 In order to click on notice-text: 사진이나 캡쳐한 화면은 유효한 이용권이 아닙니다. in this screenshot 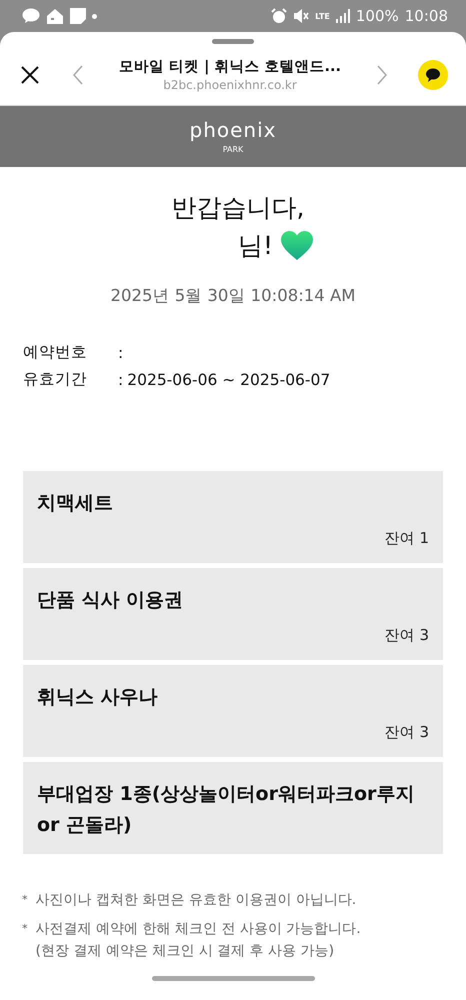, I will do `click(196, 900)`.